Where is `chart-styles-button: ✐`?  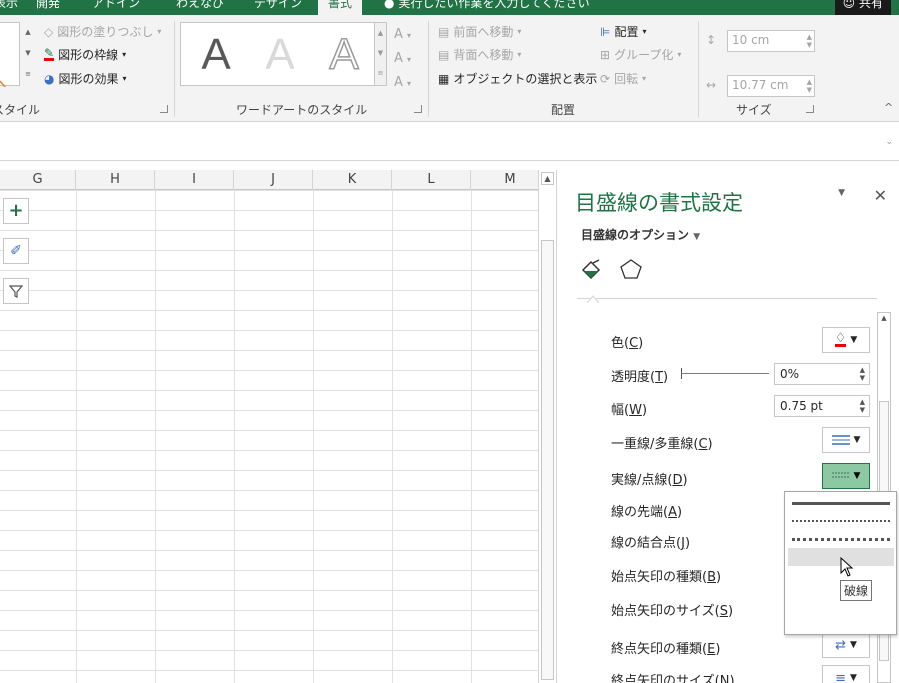
chart-styles-button: ✐ is located at coordinates (16, 251).